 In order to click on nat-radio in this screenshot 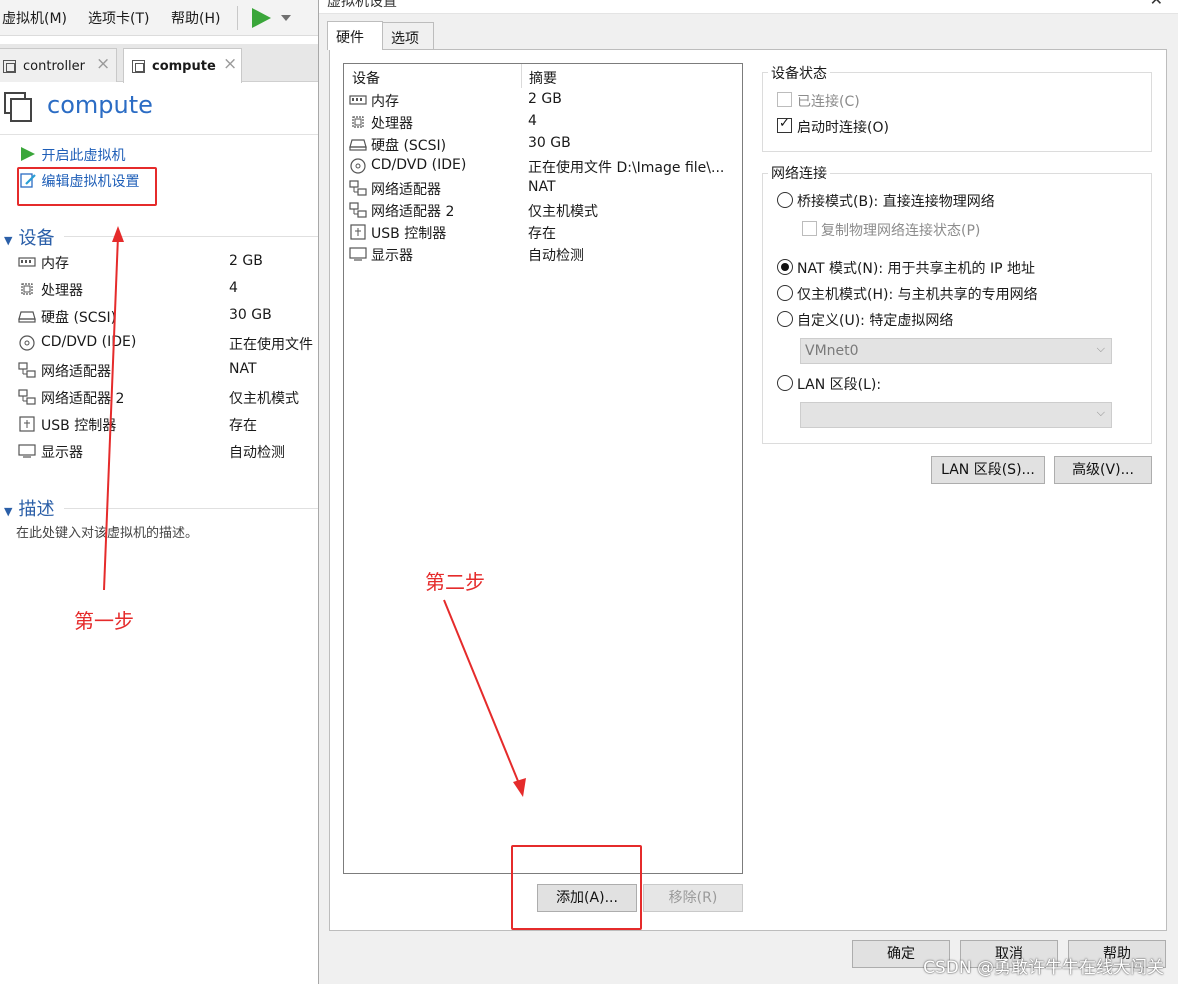, I will do `click(785, 267)`.